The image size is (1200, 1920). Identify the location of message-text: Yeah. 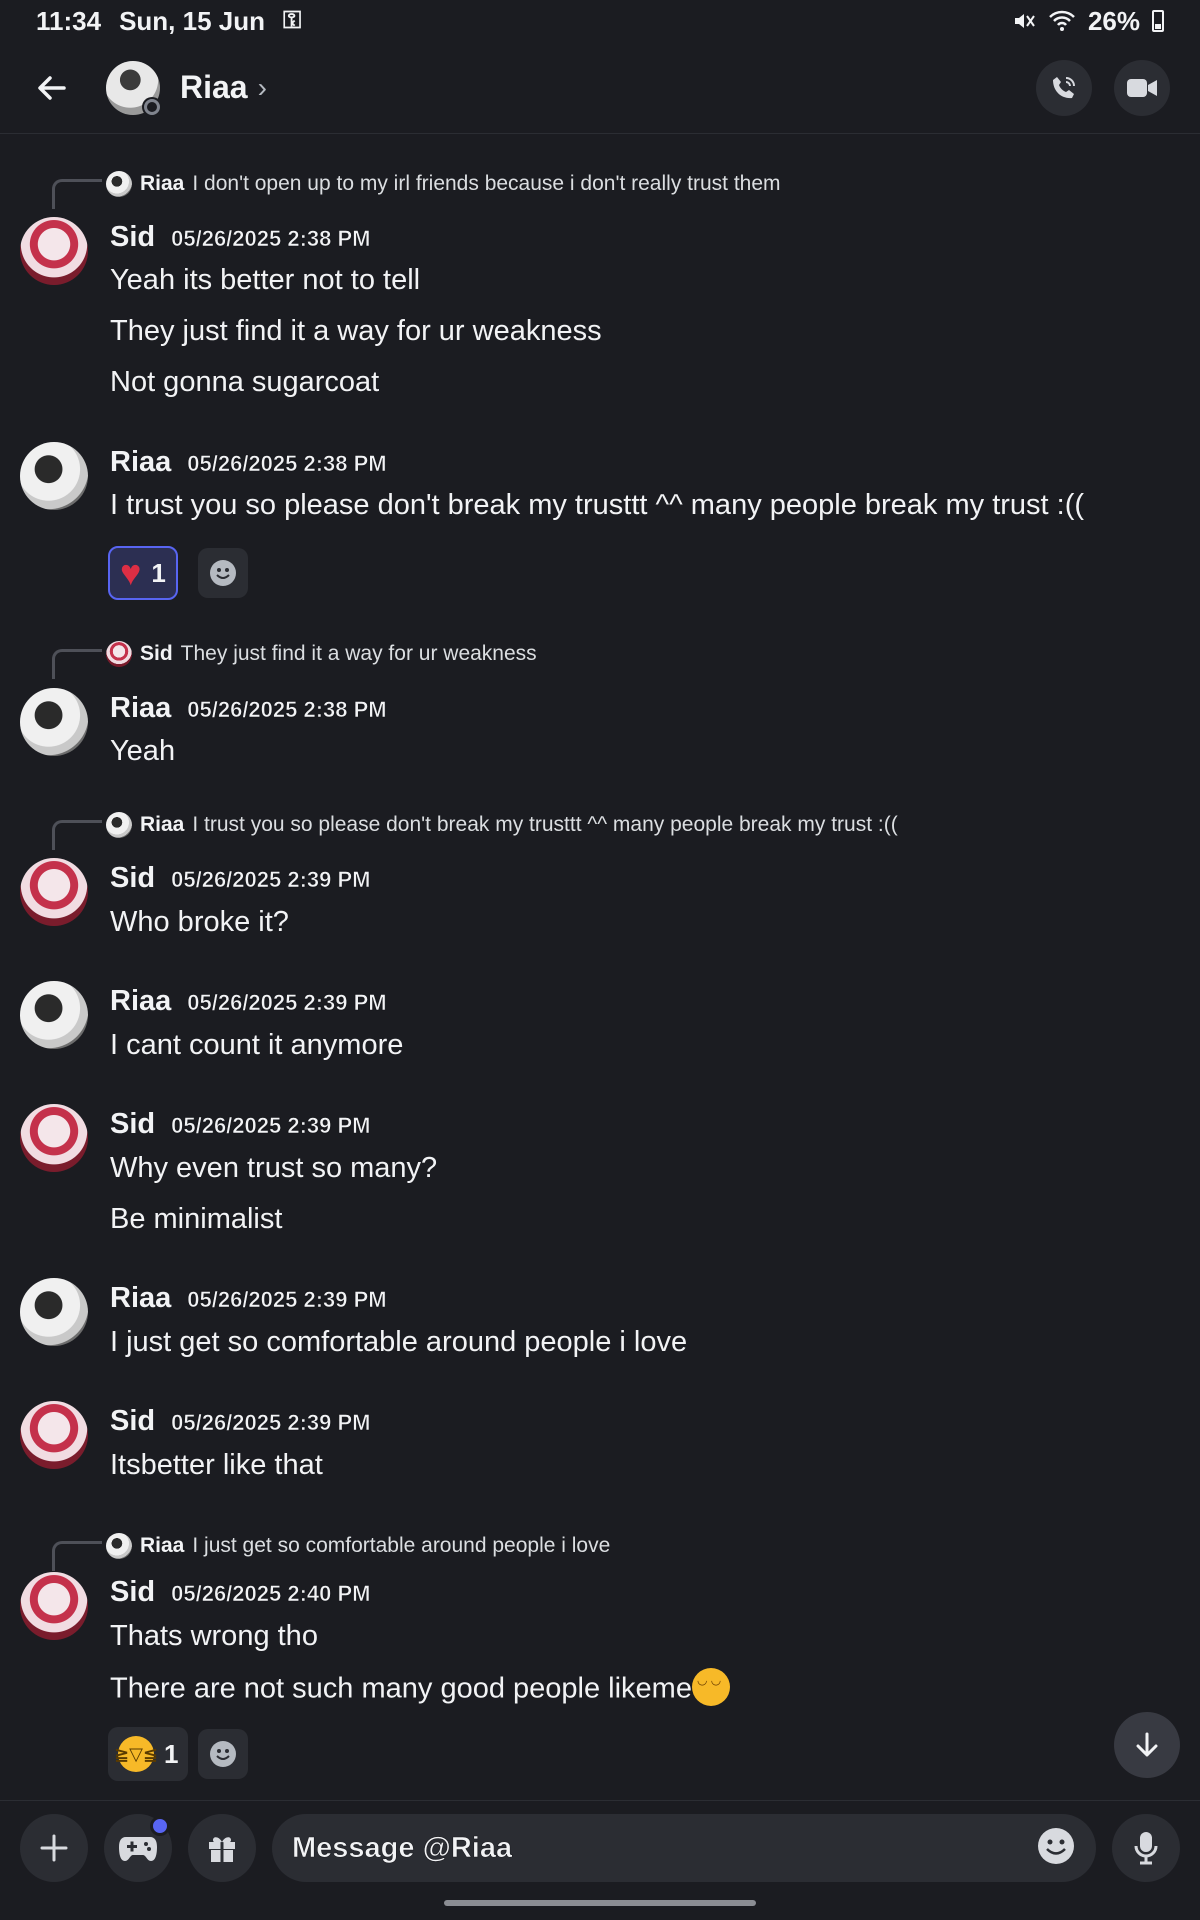
(142, 751).